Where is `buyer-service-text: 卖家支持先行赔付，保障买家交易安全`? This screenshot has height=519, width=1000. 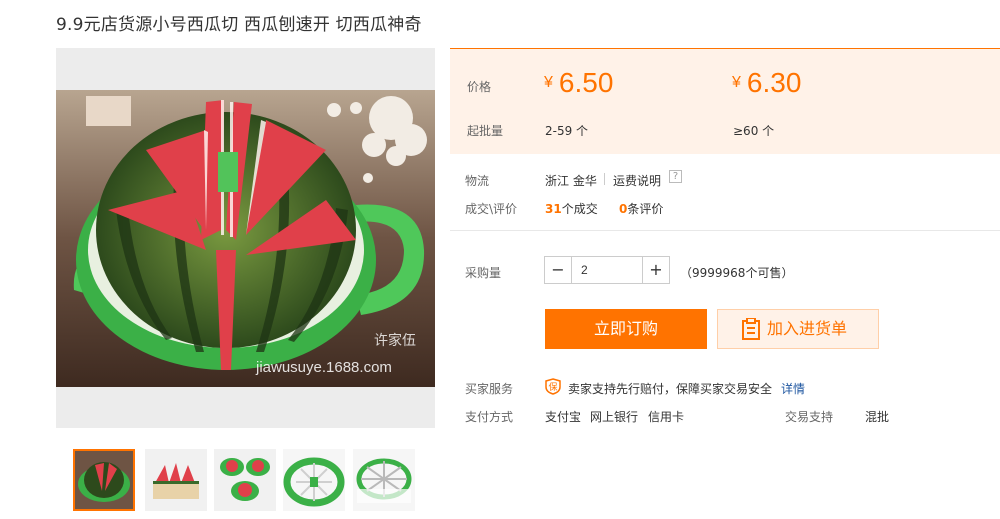 buyer-service-text: 卖家支持先行赔付，保障买家交易安全 is located at coordinates (670, 389).